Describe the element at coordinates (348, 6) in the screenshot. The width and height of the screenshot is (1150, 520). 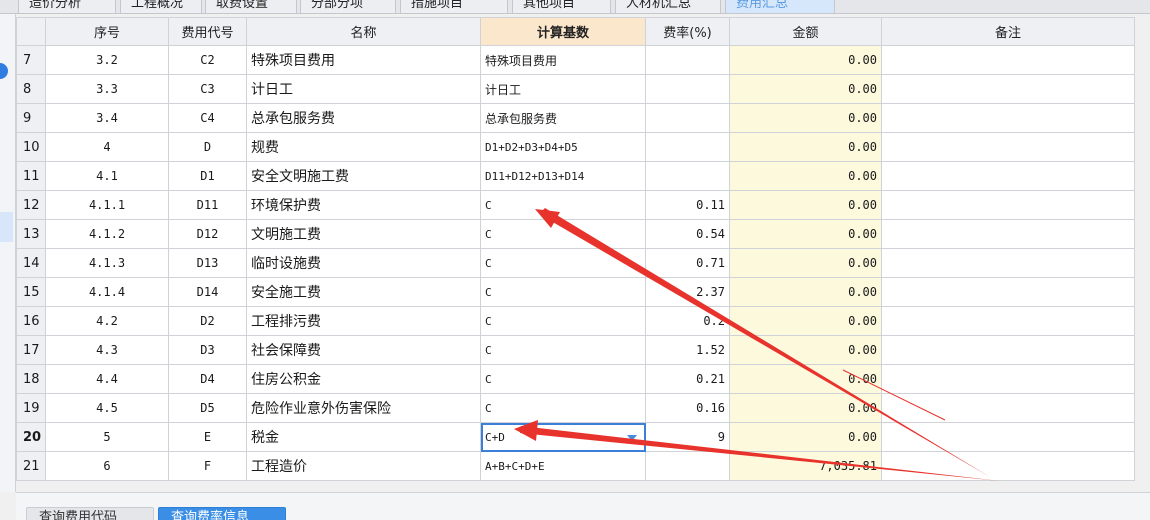
I see `tab-3: 分部分项` at that location.